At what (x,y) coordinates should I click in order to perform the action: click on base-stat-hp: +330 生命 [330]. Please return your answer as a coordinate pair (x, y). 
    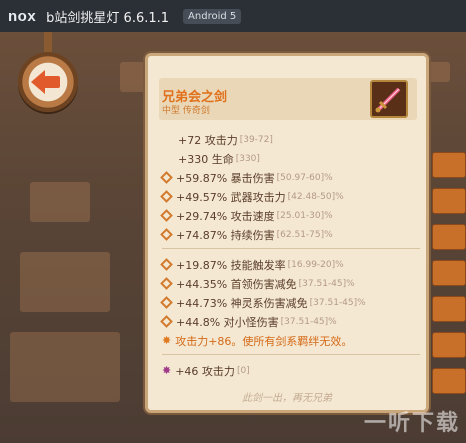
    Looking at the image, I should click on (219, 159).